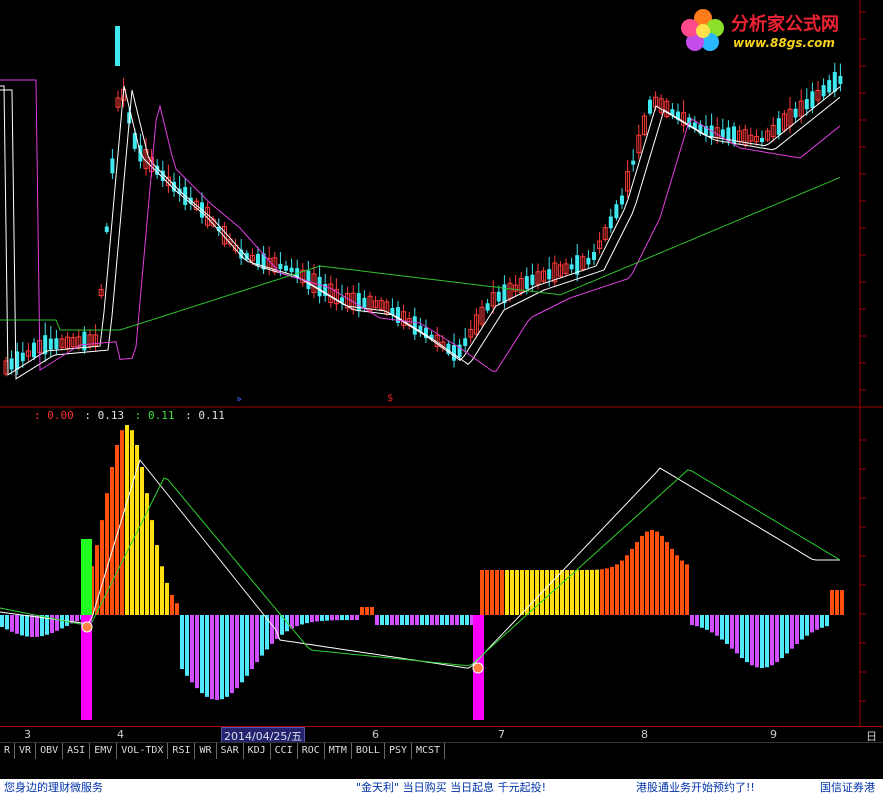  What do you see at coordinates (206, 751) in the screenshot?
I see `tab-wr: WR` at bounding box center [206, 751].